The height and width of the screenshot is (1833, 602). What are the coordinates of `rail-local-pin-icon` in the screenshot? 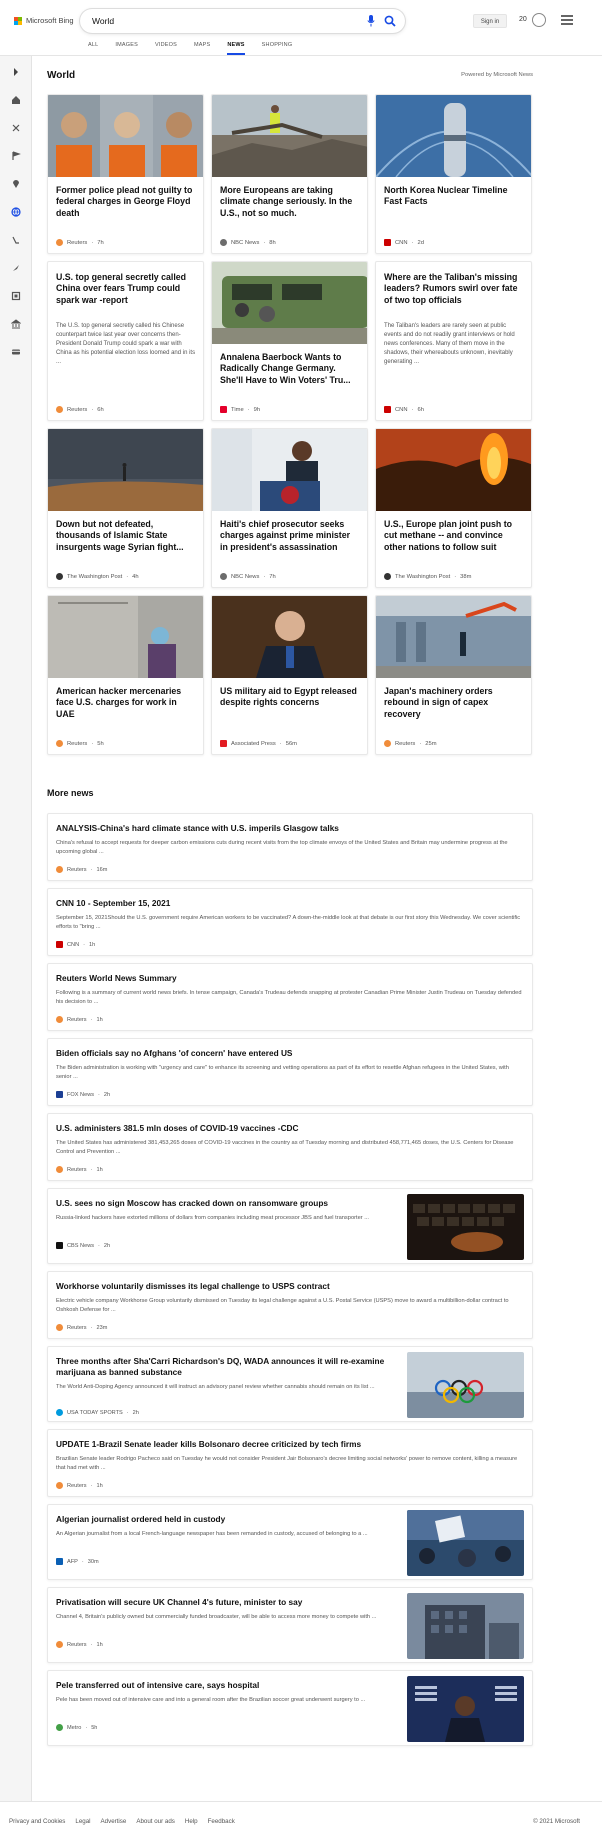 It's located at (16, 184).